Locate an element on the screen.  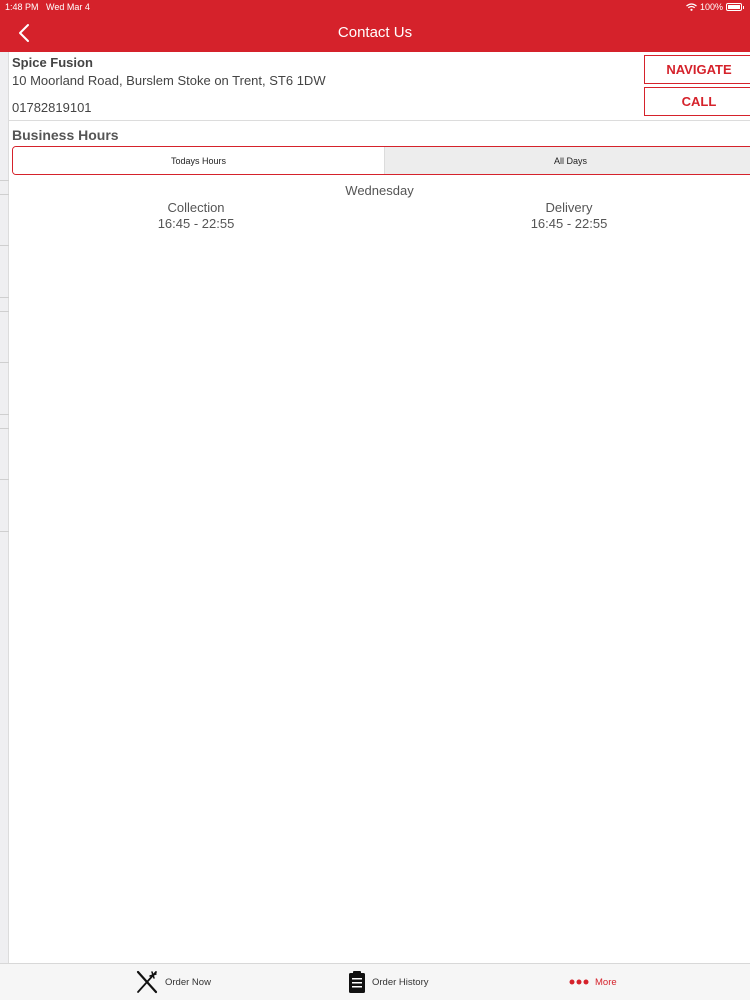
tab-all-days: All Days is located at coordinates (567, 160).